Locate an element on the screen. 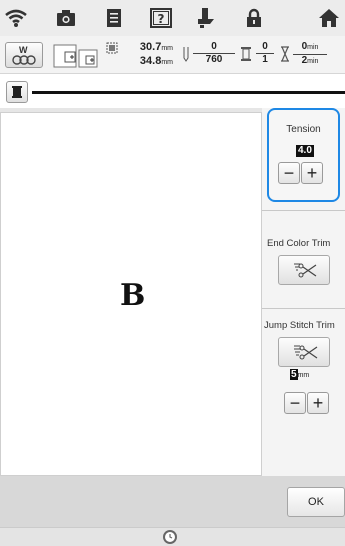  camera-icon is located at coordinates (66, 18).